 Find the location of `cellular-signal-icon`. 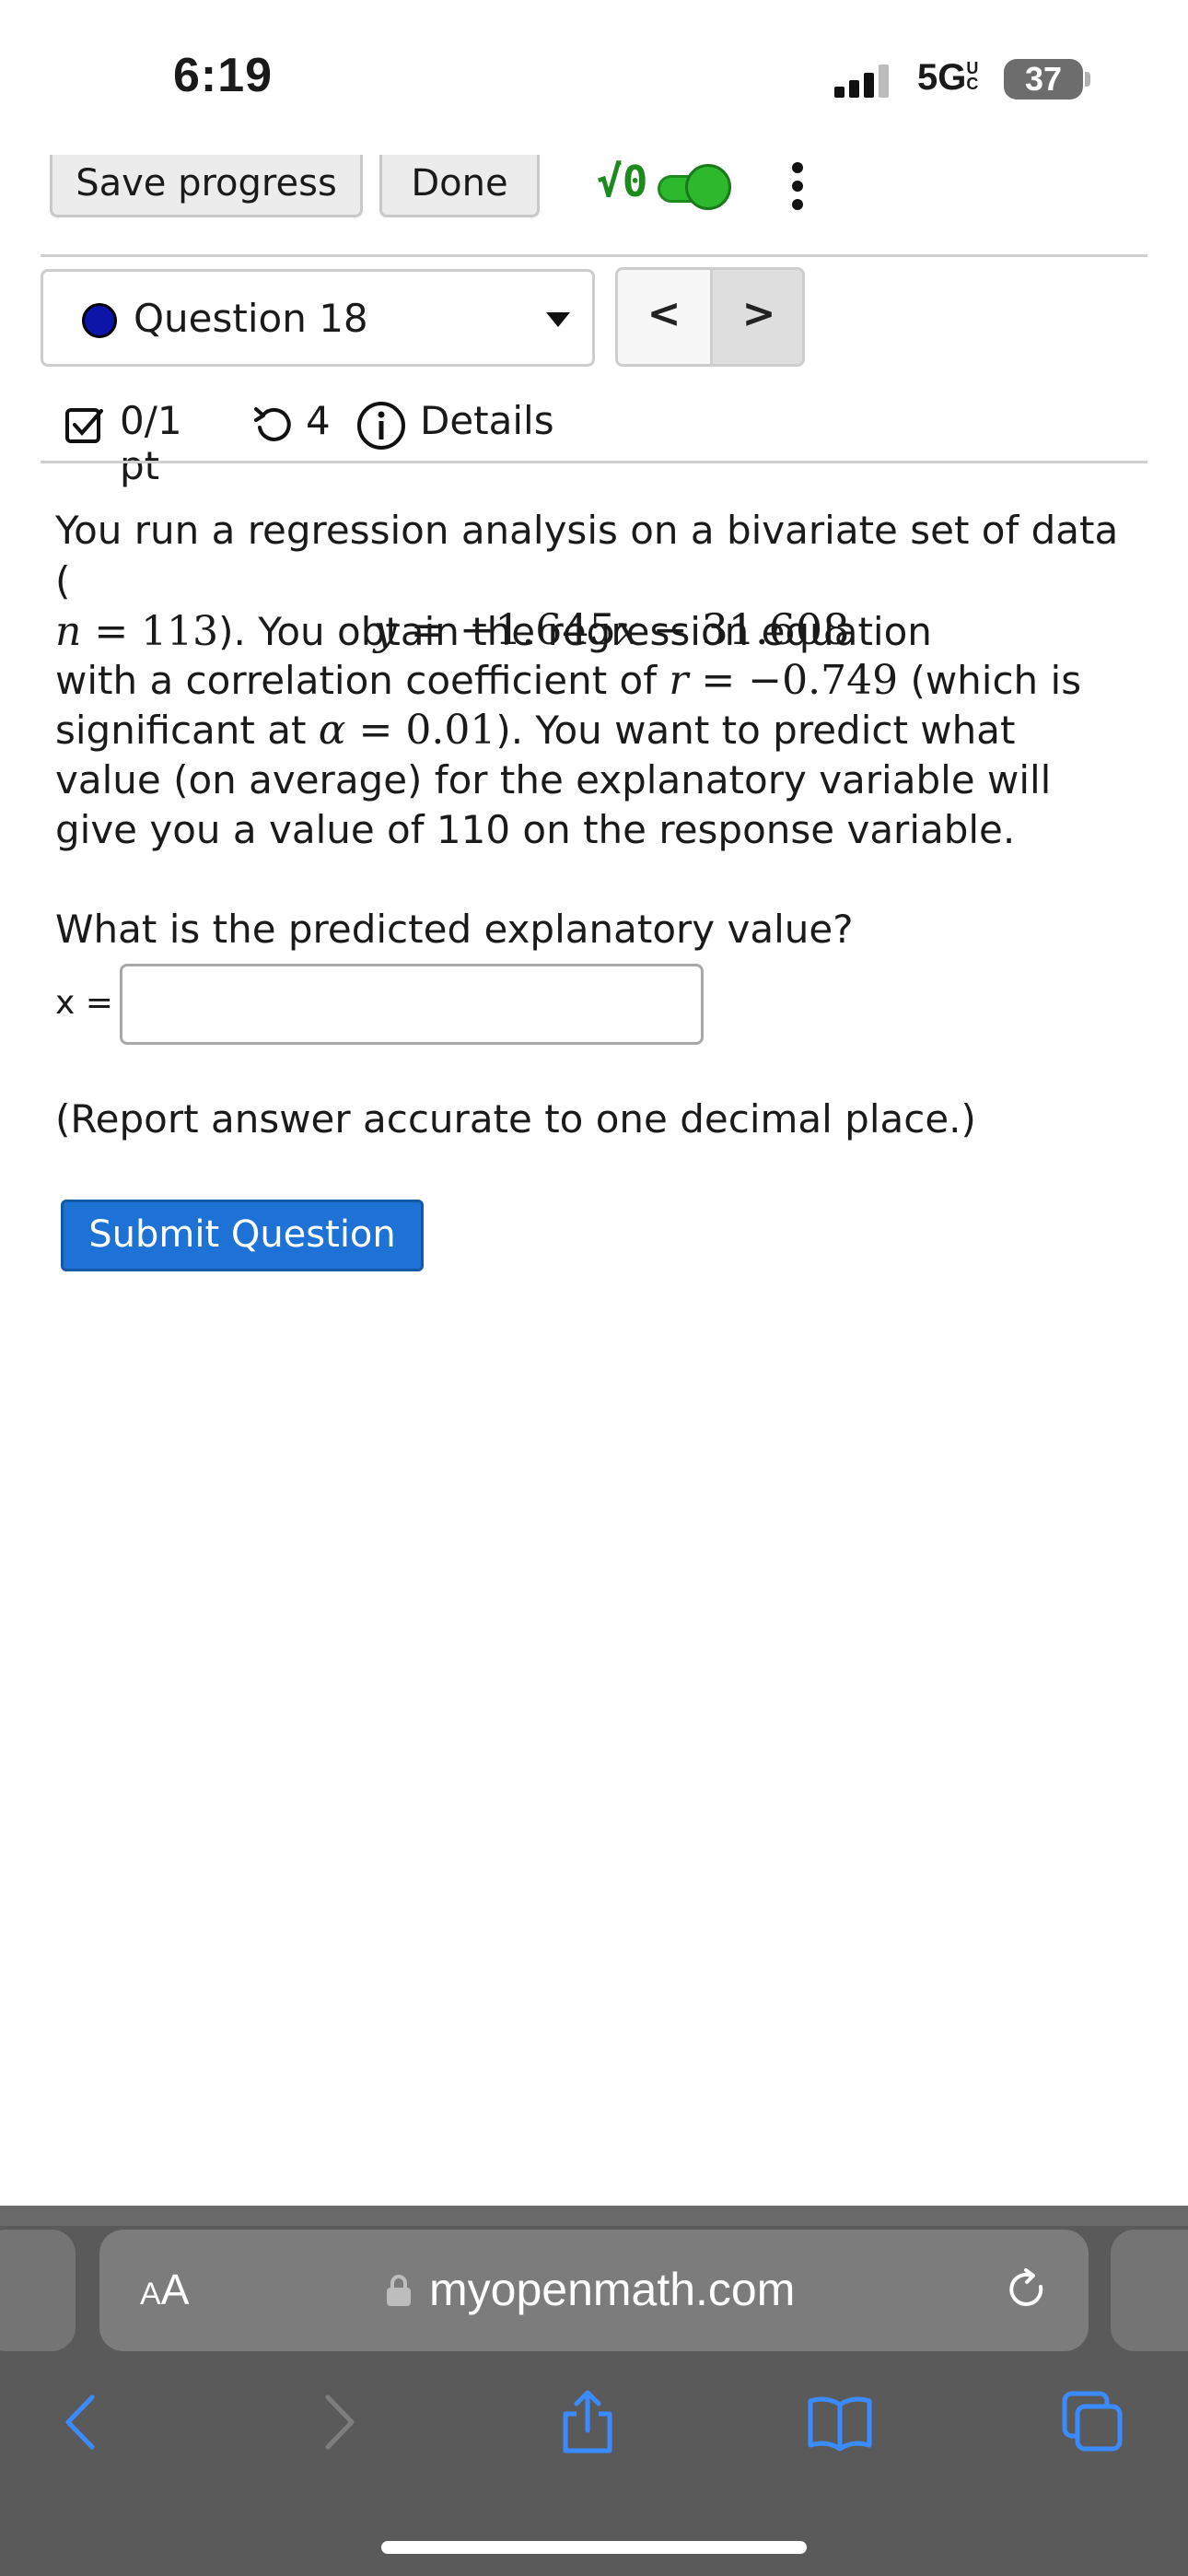

cellular-signal-icon is located at coordinates (861, 81).